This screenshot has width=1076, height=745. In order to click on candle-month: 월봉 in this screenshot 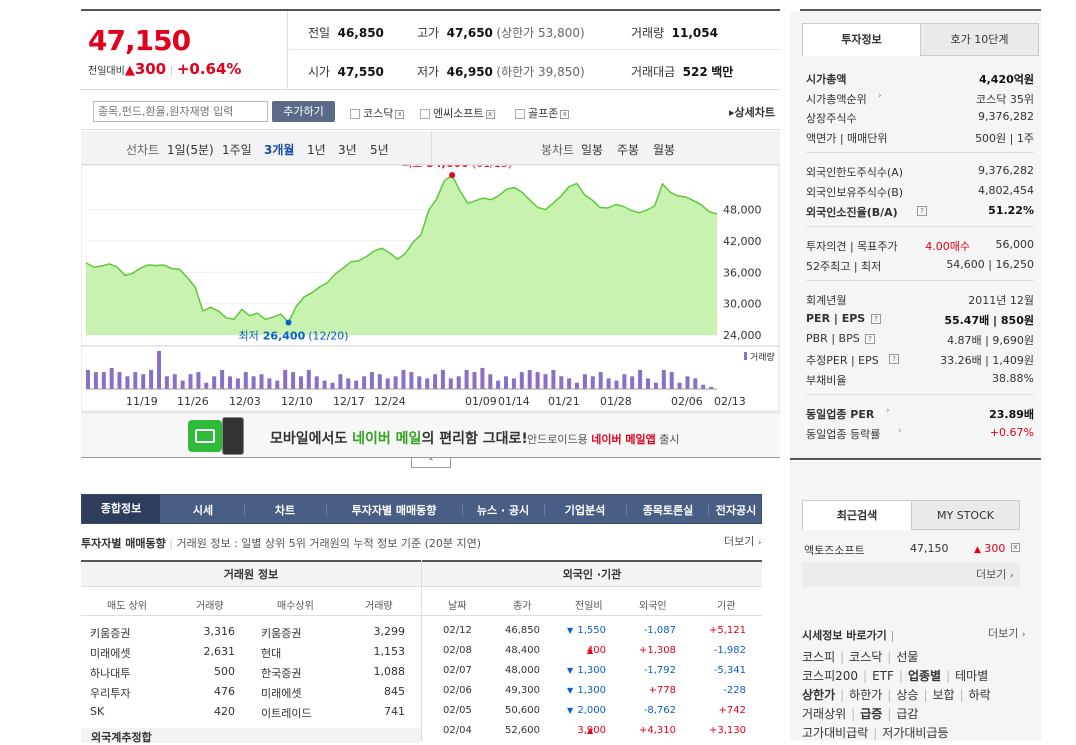, I will do `click(664, 149)`.